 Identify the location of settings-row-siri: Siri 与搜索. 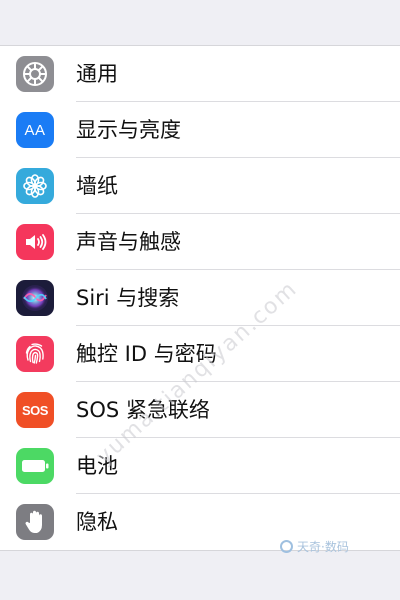
(200, 298).